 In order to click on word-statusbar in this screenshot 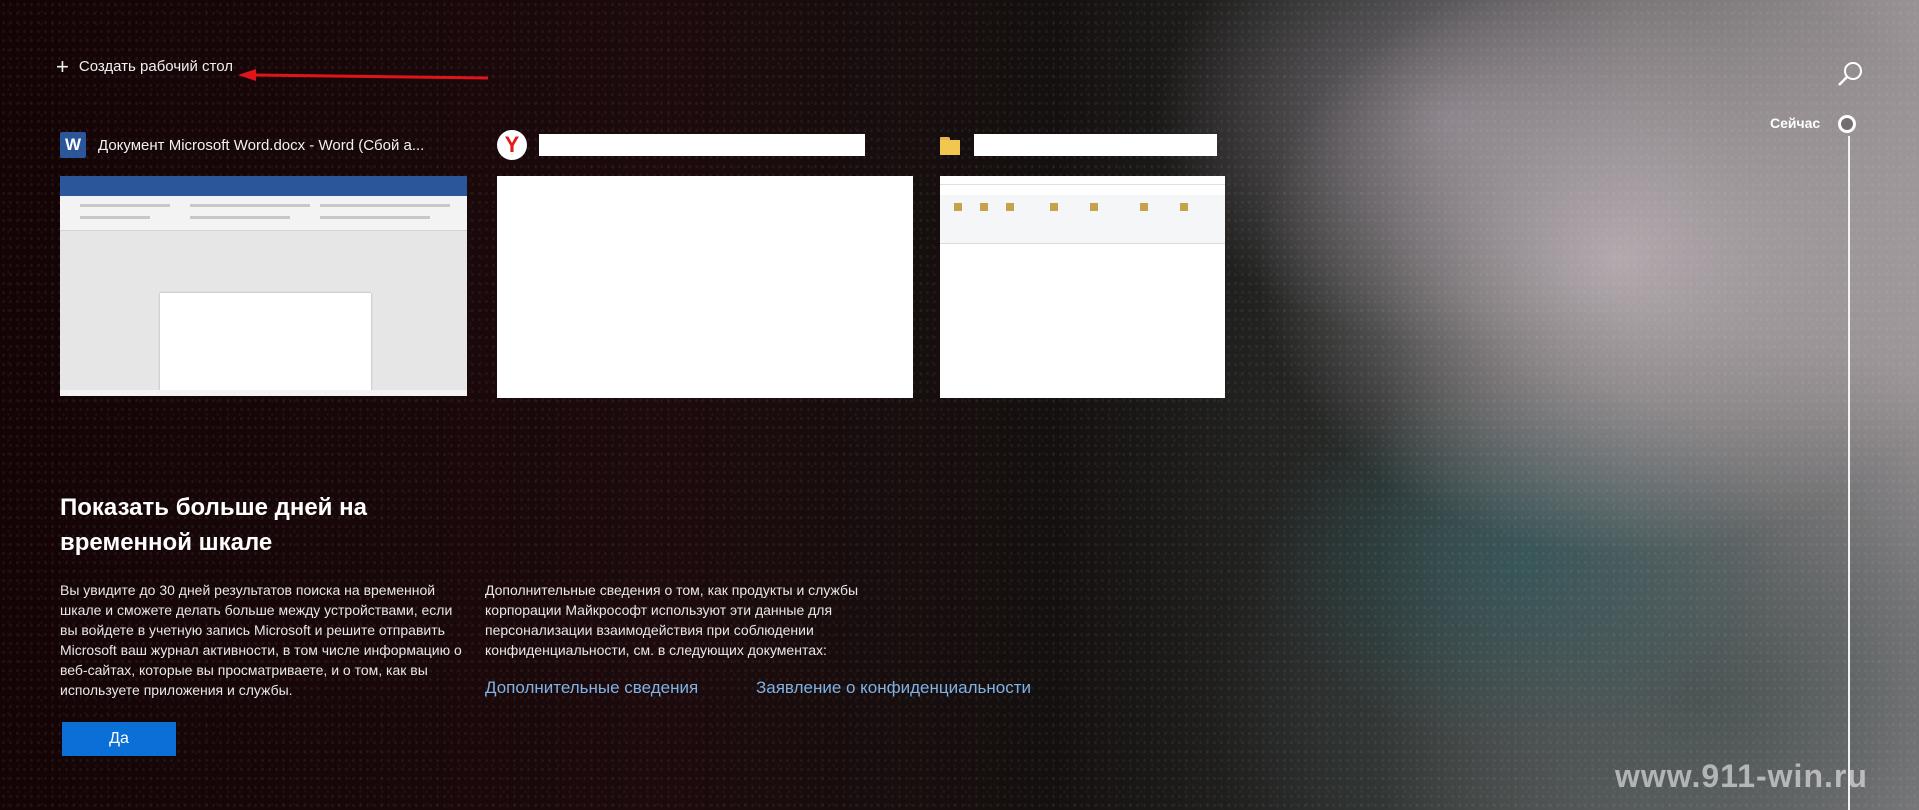, I will do `click(263, 393)`.